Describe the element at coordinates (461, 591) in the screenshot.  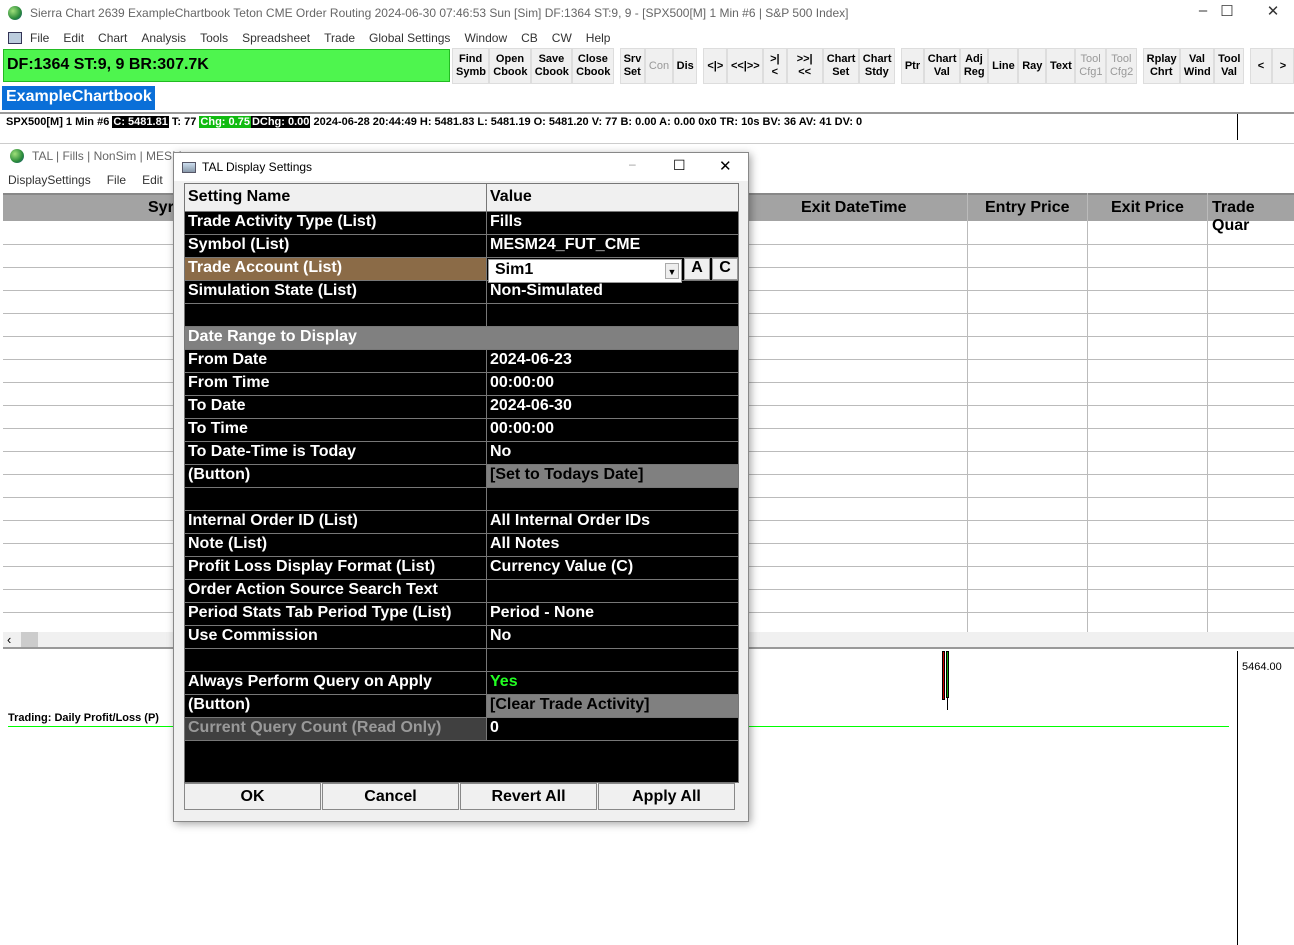
I see `setting-row: Order Action Source Search Text` at that location.